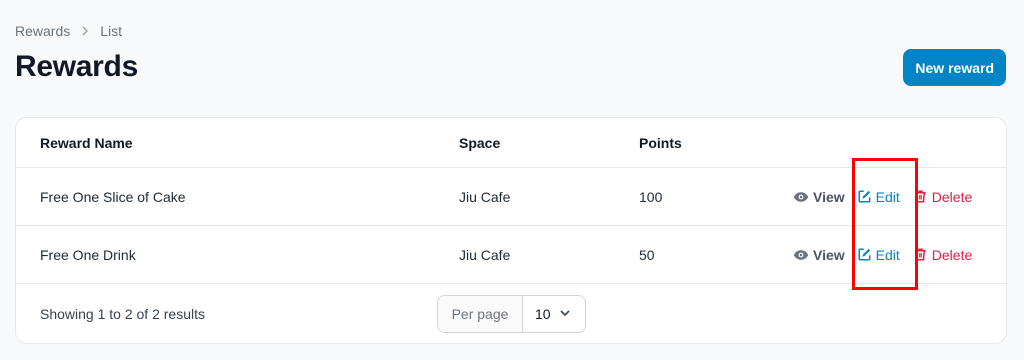 The image size is (1024, 360). Describe the element at coordinates (554, 314) in the screenshot. I see `per-page-select: 10` at that location.